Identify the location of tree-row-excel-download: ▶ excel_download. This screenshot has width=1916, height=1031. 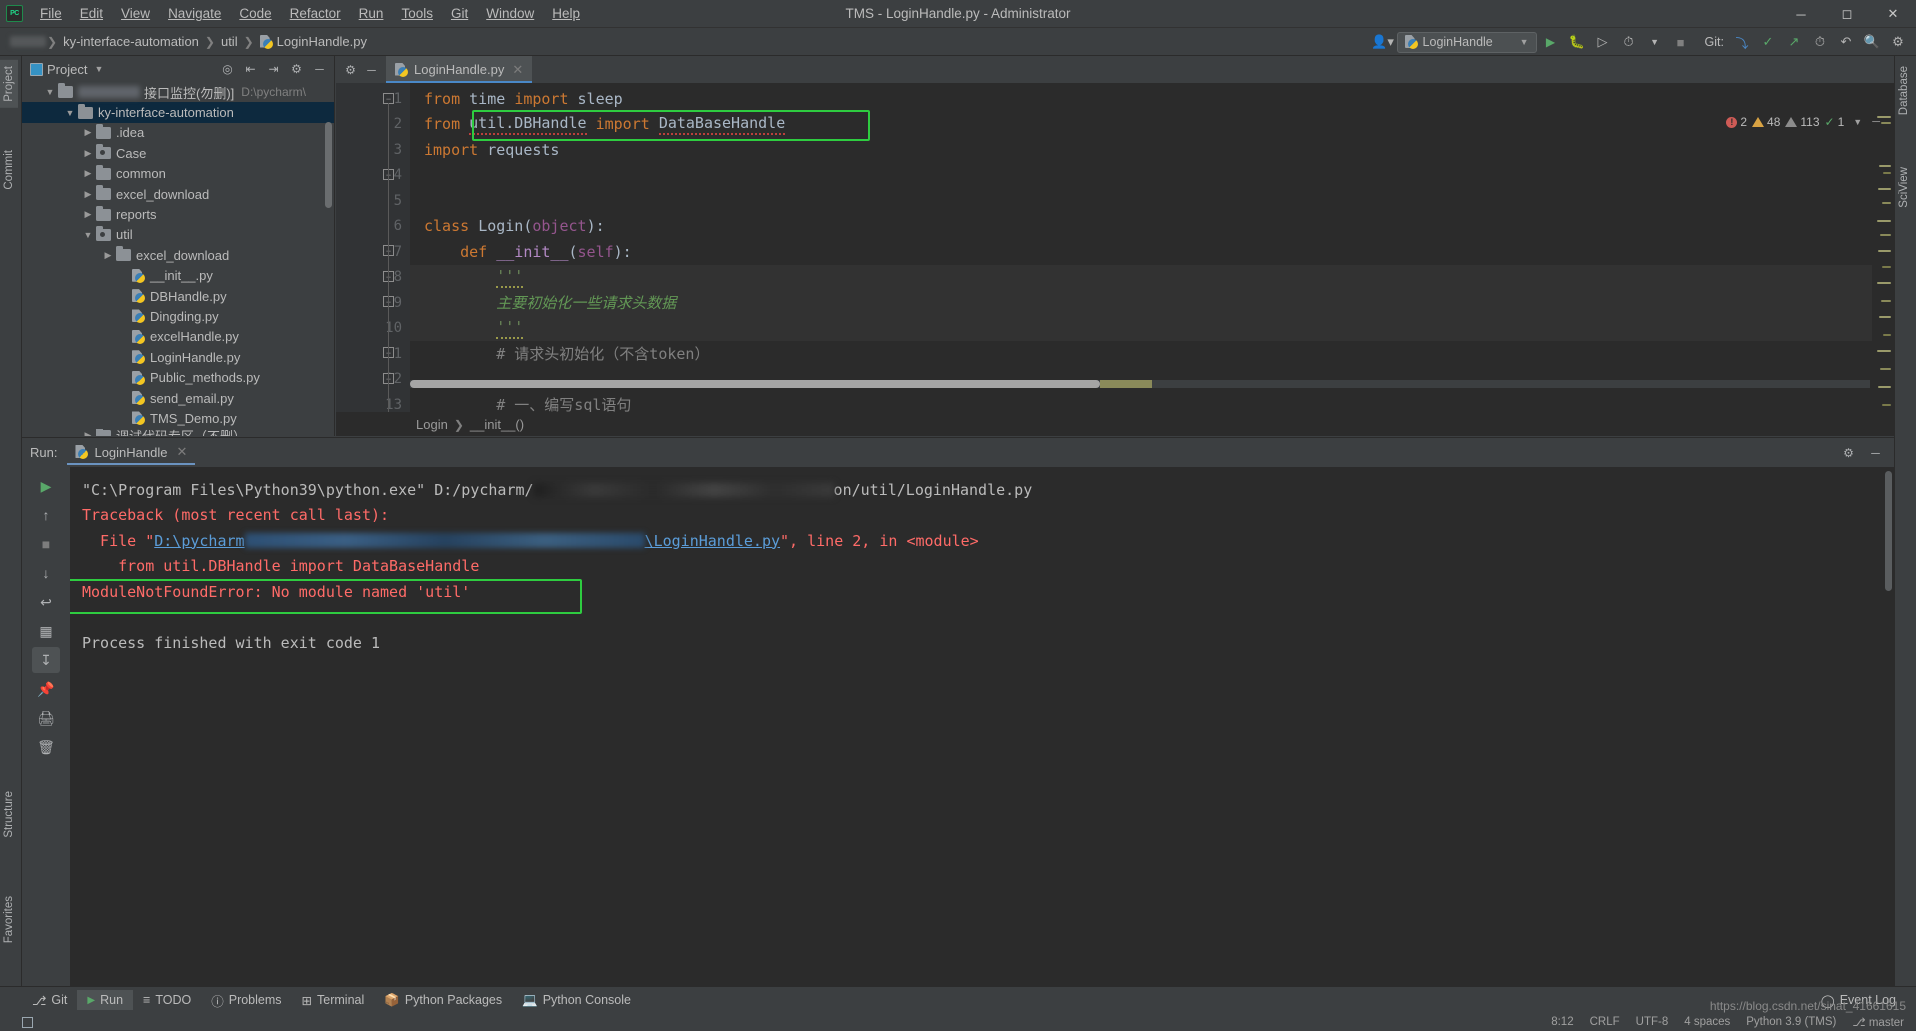
(178, 194).